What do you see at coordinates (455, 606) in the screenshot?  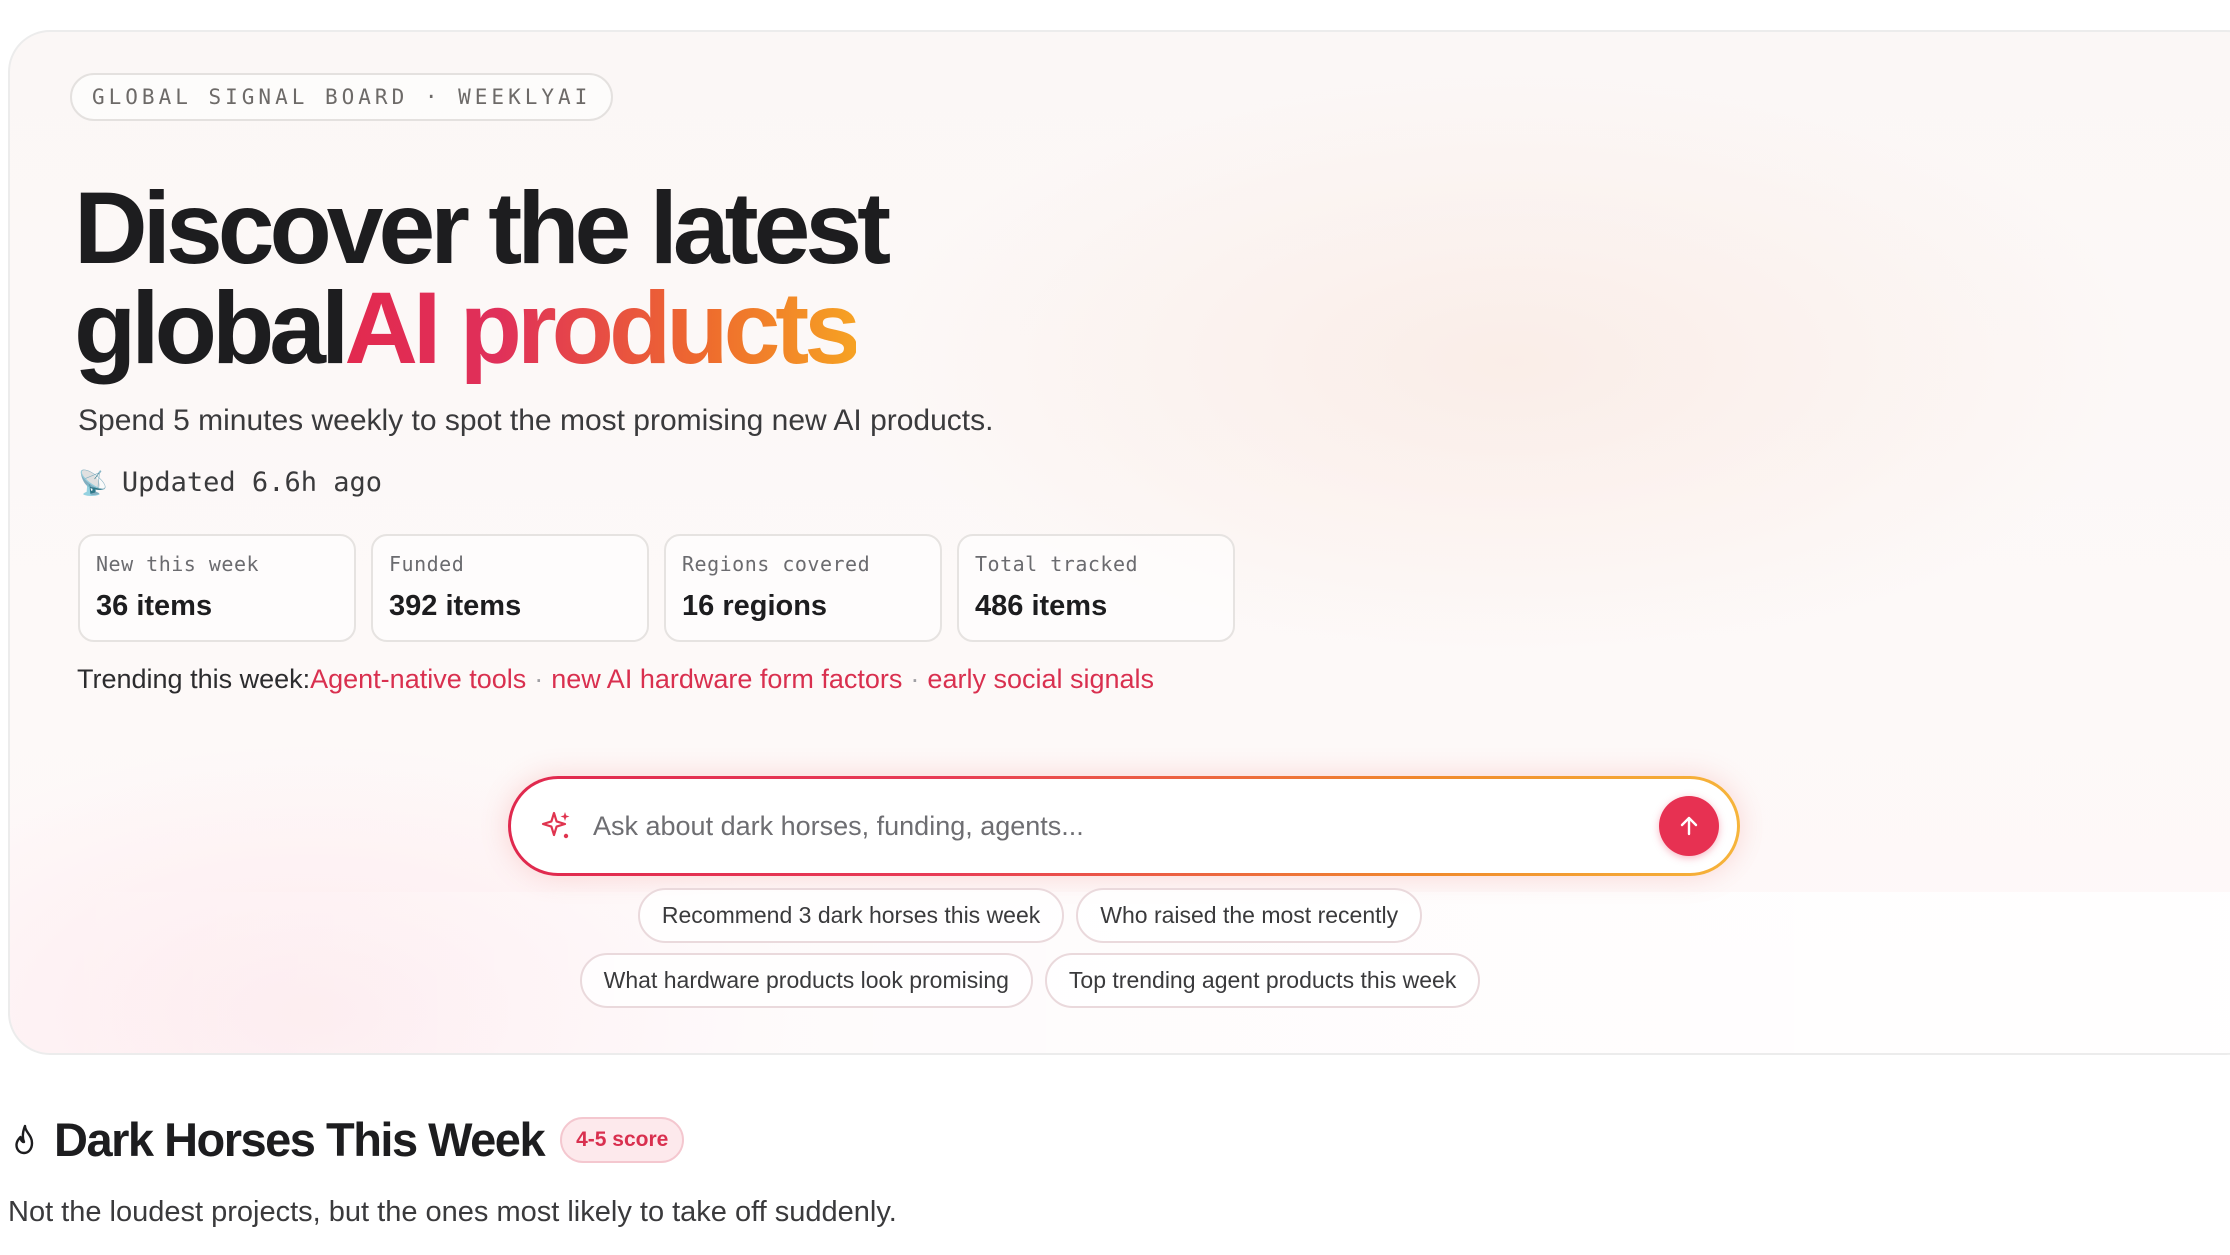 I see `stat-value: 392 items` at bounding box center [455, 606].